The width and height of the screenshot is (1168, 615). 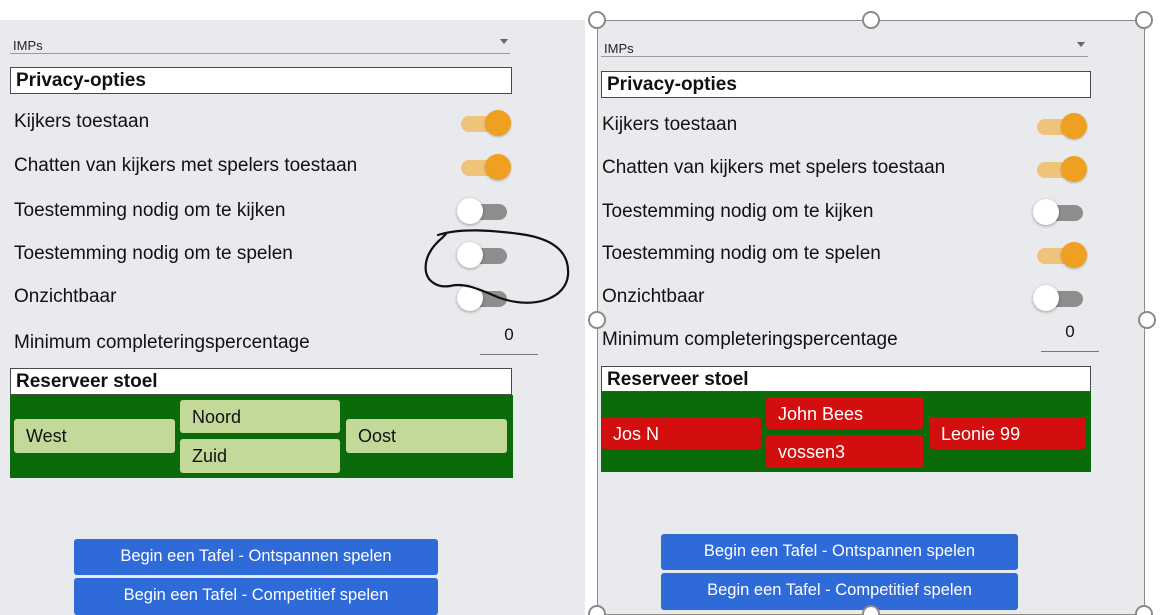 I want to click on resize-handle-bottom-right, so click(x=1144, y=610).